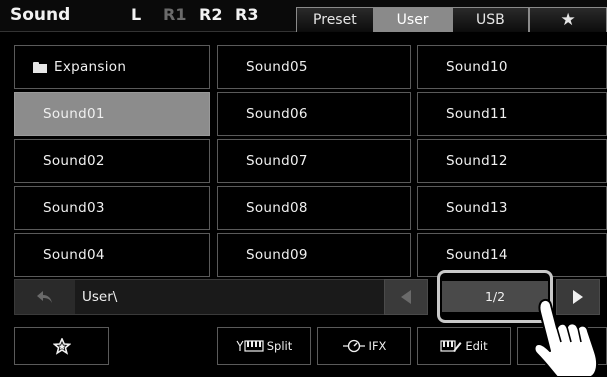 The image size is (607, 377). I want to click on sound-item: Sound04, so click(112, 255).